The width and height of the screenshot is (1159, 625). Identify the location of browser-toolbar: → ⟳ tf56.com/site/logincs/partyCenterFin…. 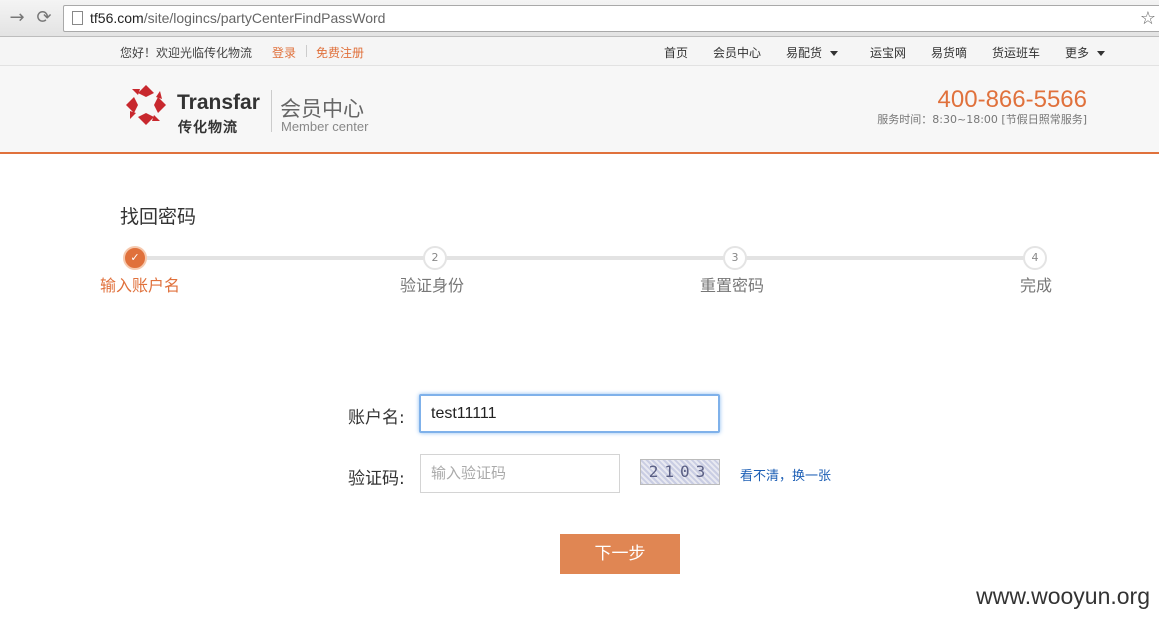
(579, 18).